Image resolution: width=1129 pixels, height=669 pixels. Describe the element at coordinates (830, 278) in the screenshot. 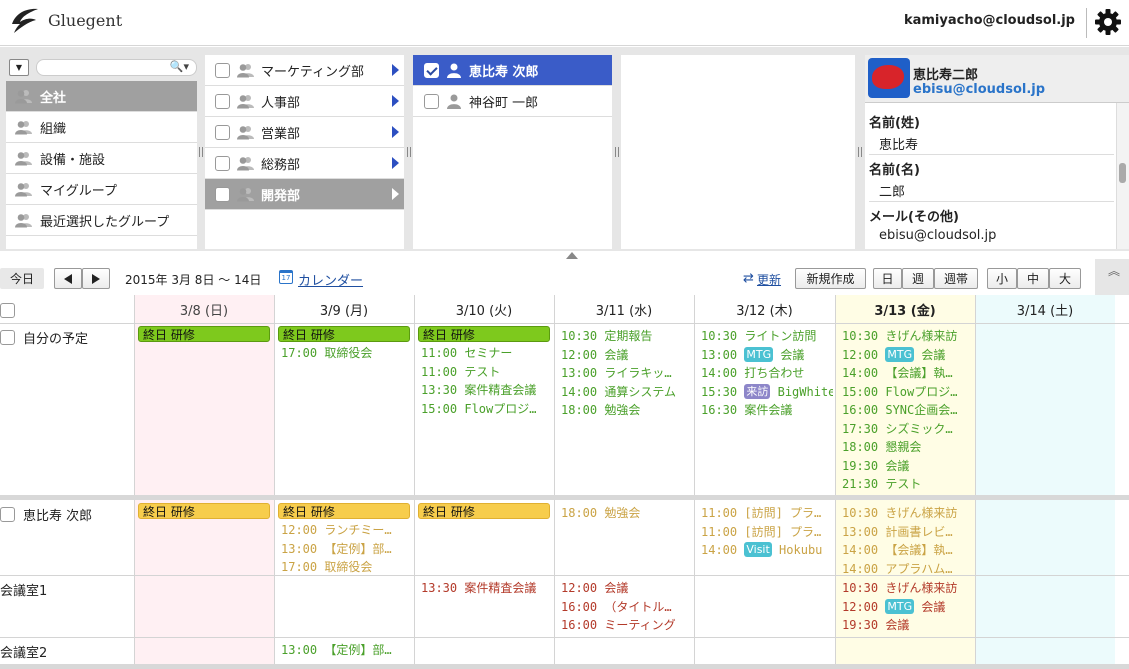

I see `new-event-button: 新規作成` at that location.